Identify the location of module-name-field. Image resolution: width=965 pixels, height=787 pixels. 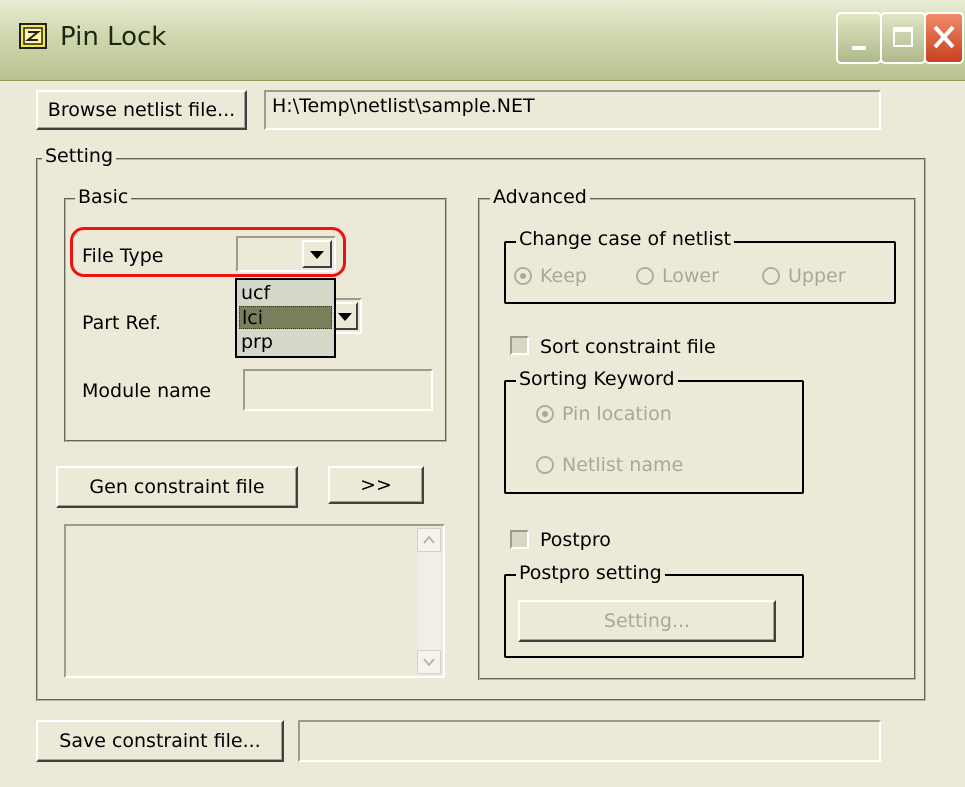
(338, 390).